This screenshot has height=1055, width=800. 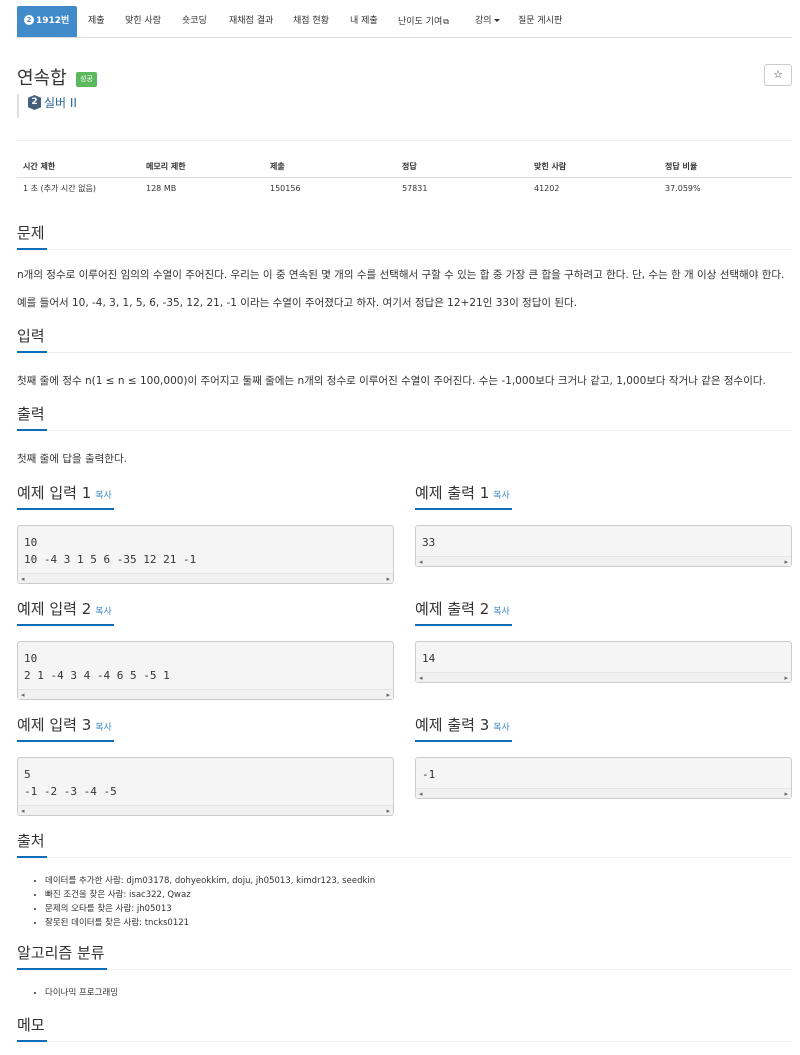 I want to click on section-problem: 문제, so click(x=404, y=235).